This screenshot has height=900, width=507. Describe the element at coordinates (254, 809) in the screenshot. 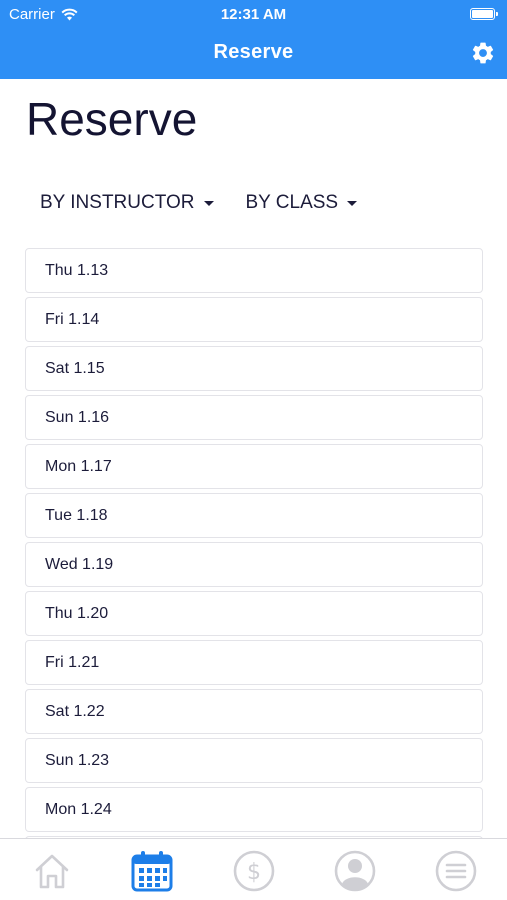

I see `date-row: Mon 1.24` at that location.